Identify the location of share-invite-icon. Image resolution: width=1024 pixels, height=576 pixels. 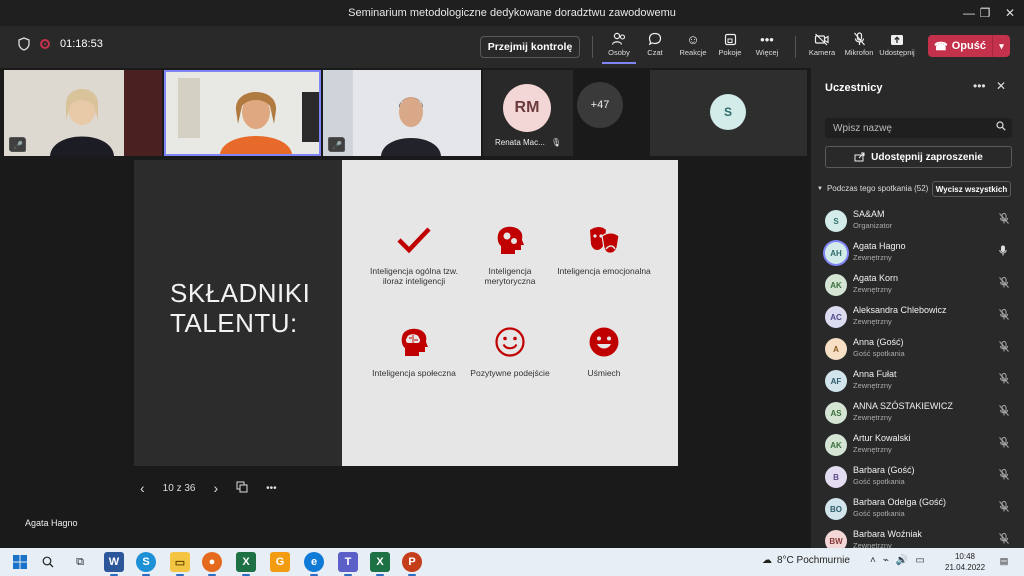
(859, 157).